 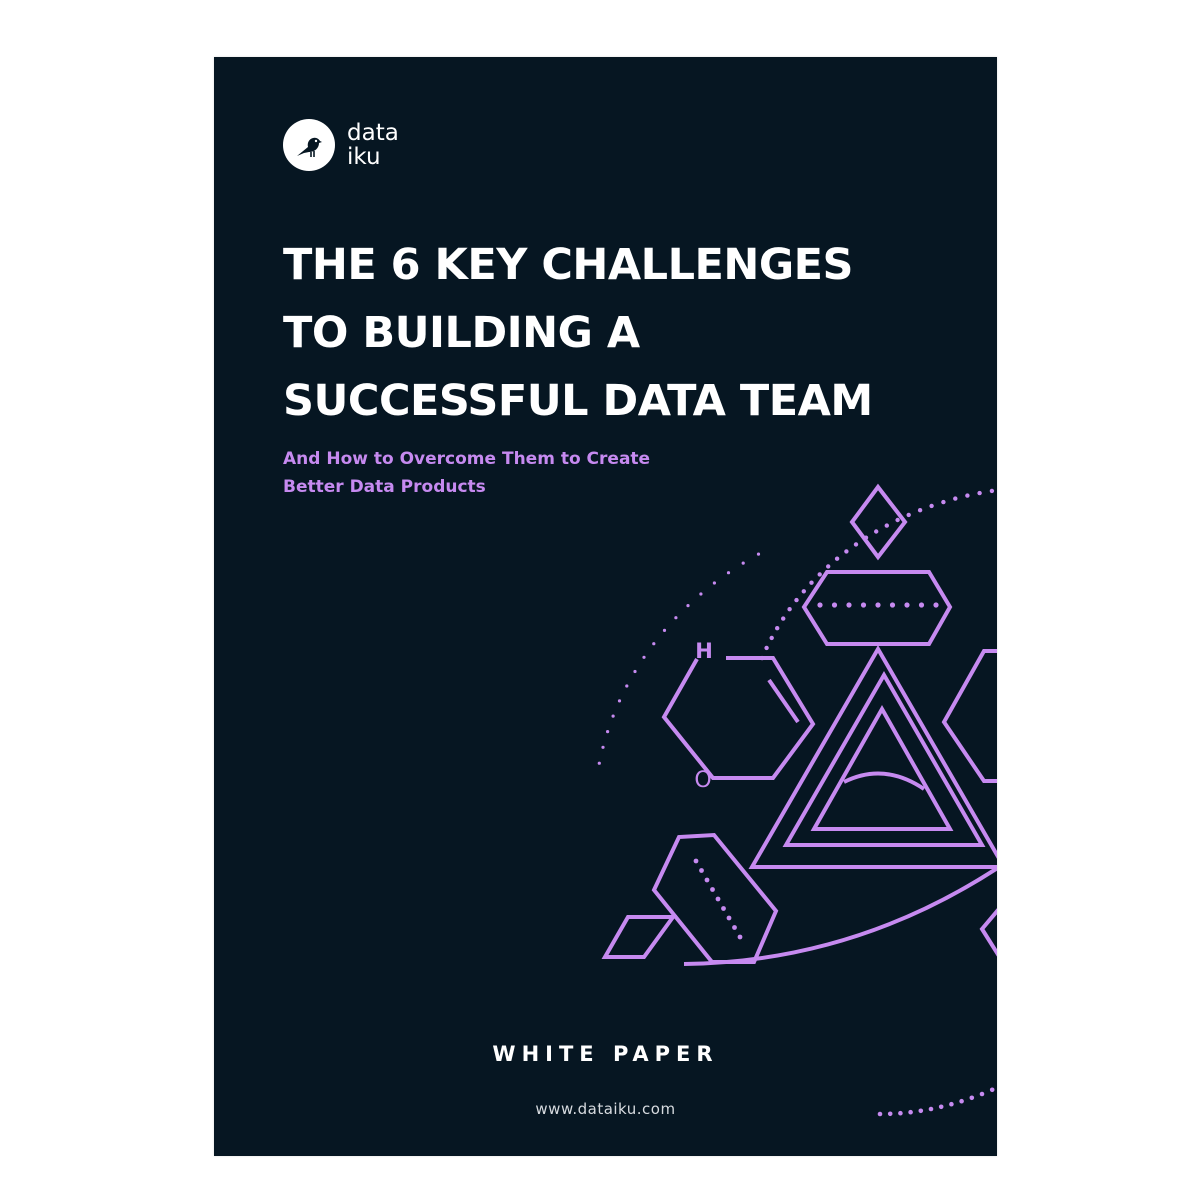 I want to click on molecule-o-label: O, so click(x=702, y=780).